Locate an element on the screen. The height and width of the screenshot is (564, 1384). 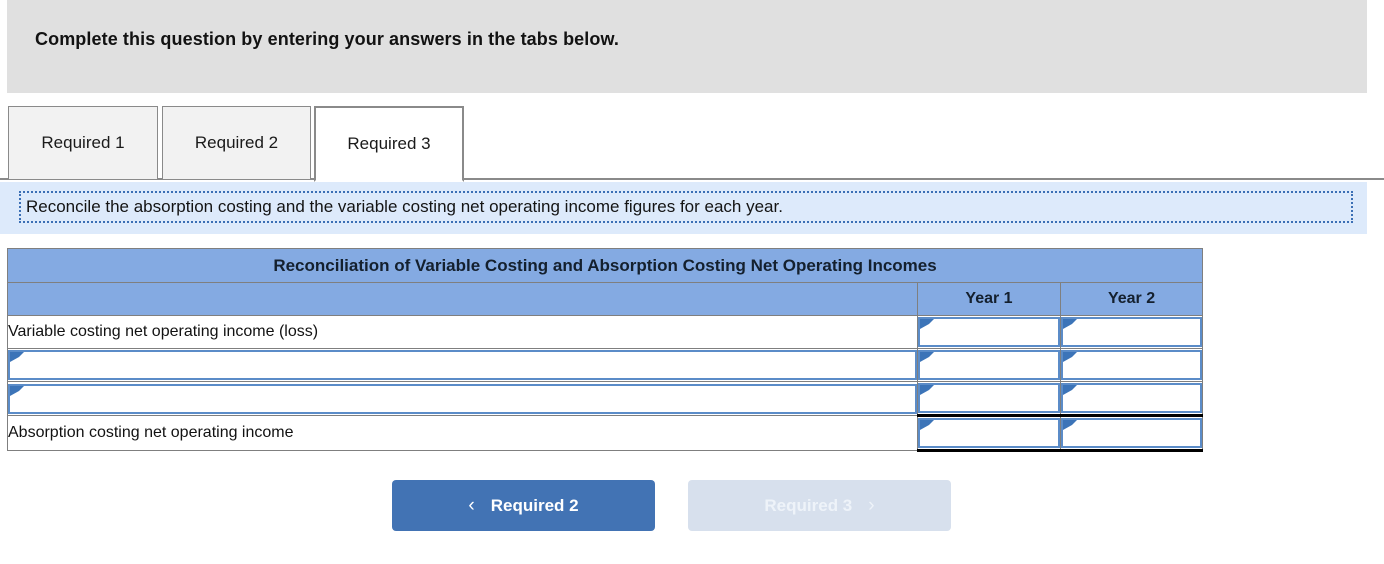
table-header-row: Year 1 Year 2 is located at coordinates (605, 299).